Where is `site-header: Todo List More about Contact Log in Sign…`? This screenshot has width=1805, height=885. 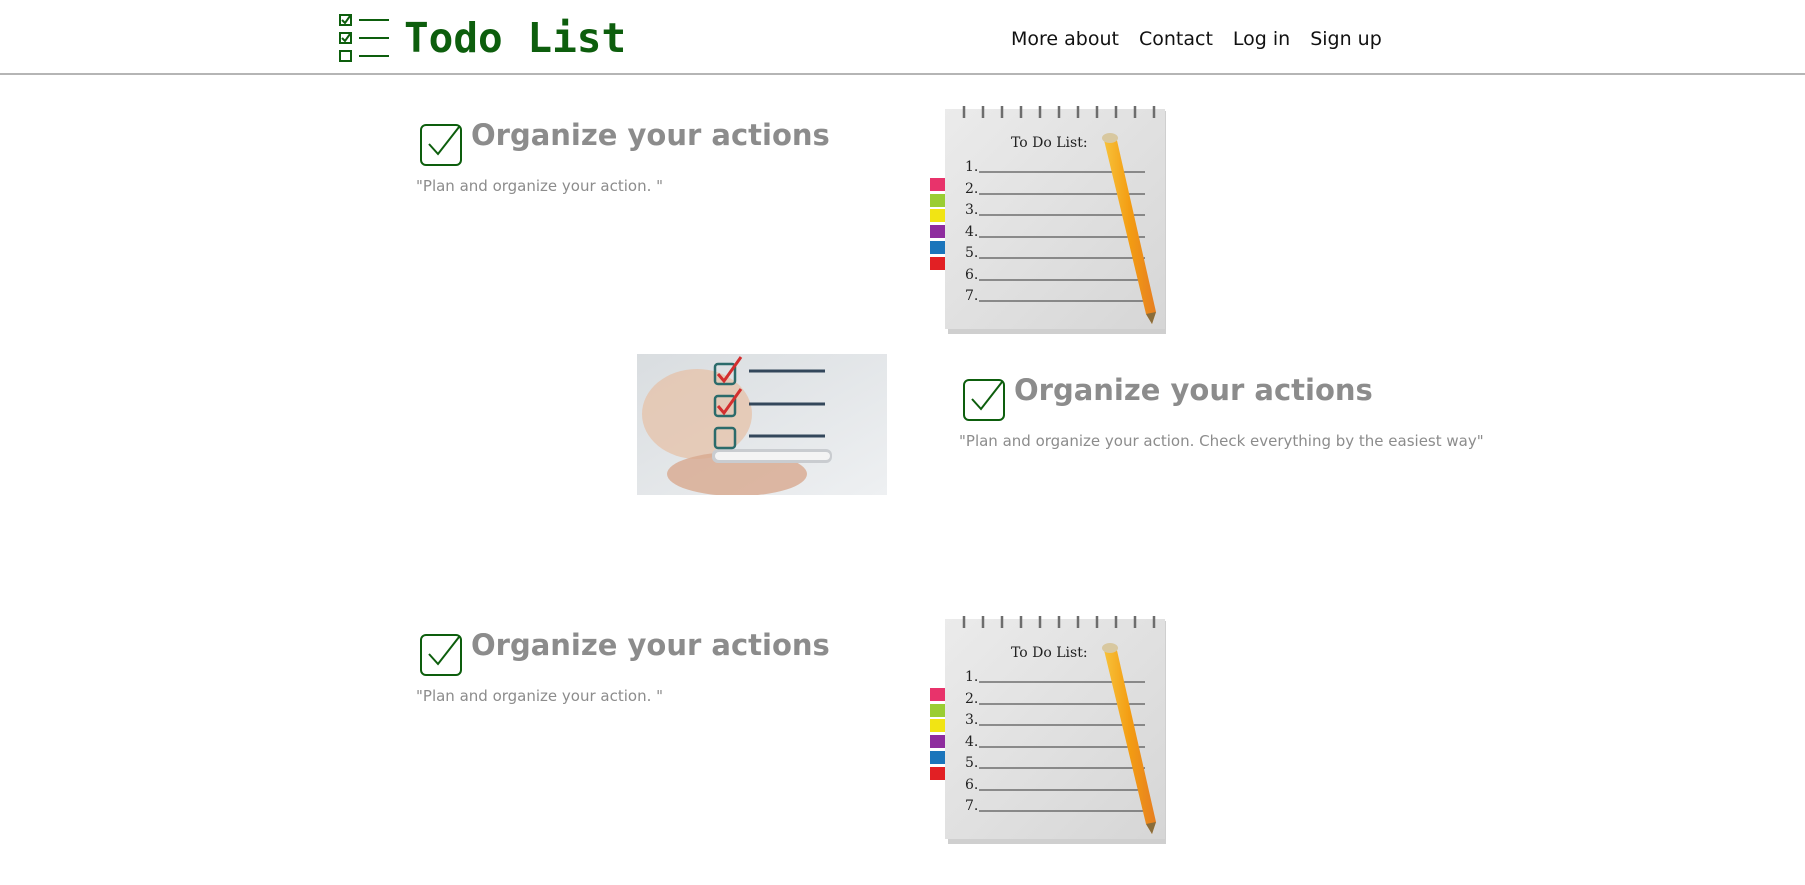
site-header: Todo List More about Contact Log in Sign… is located at coordinates (902, 37).